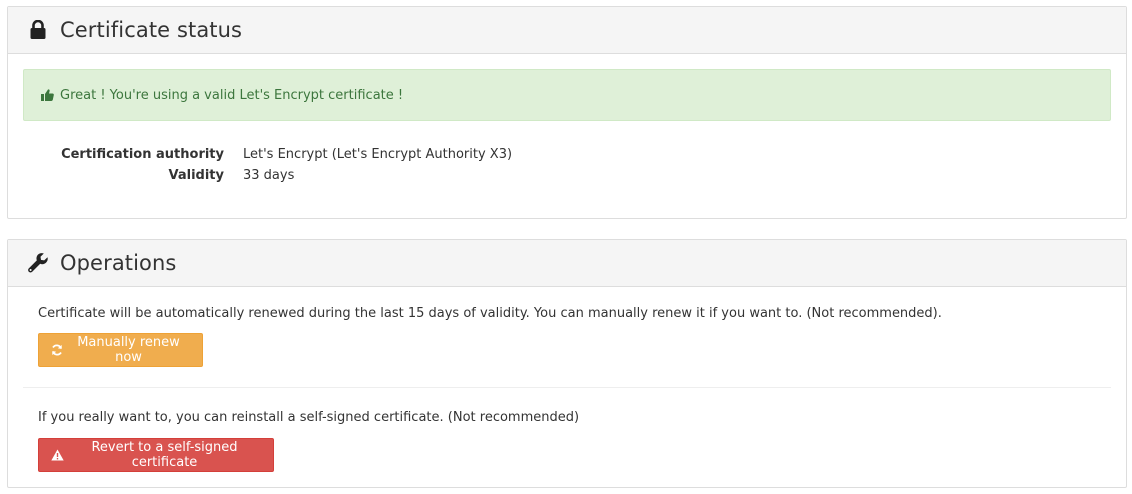 The image size is (1132, 494). What do you see at coordinates (151, 30) in the screenshot?
I see `certificate-status-title: Certificate status` at bounding box center [151, 30].